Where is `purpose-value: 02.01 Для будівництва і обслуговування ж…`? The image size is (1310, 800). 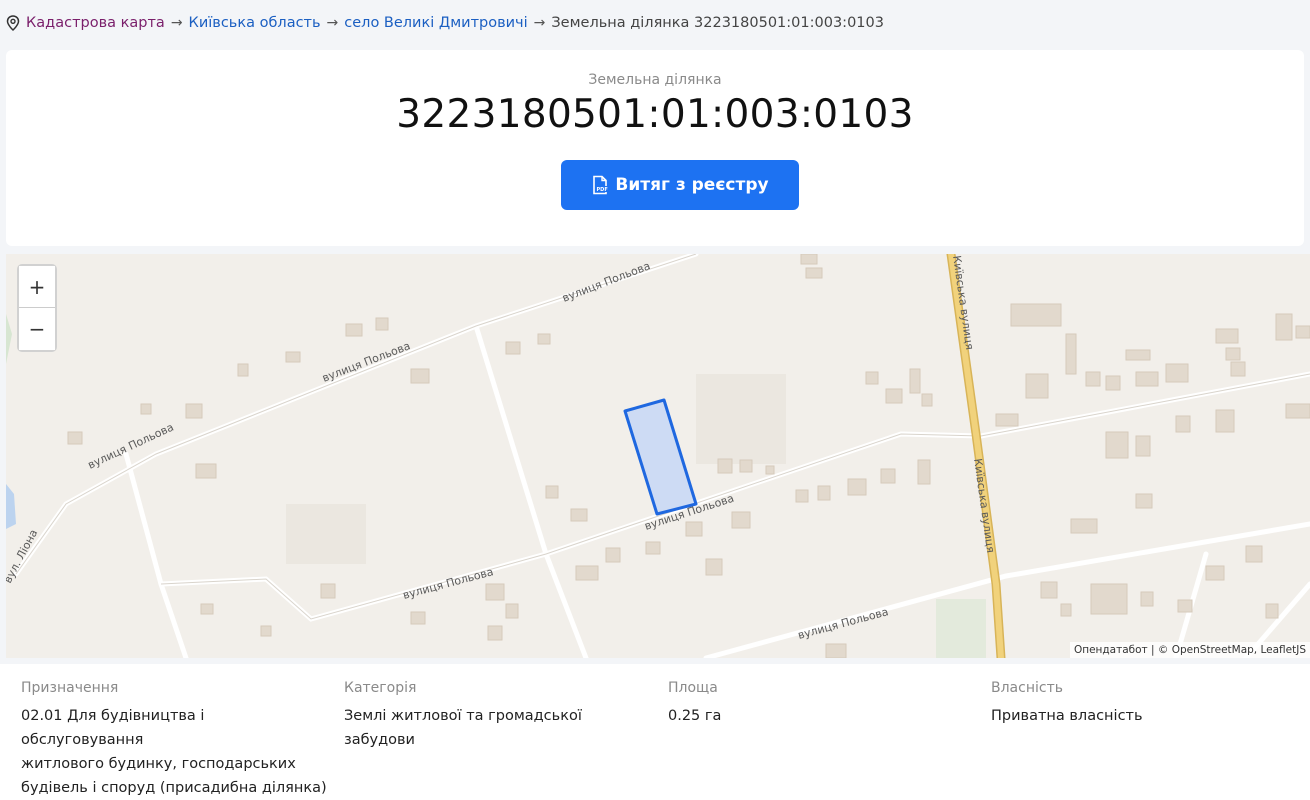 purpose-value: 02.01 Для будівництва і обслуговування ж… is located at coordinates (176, 752).